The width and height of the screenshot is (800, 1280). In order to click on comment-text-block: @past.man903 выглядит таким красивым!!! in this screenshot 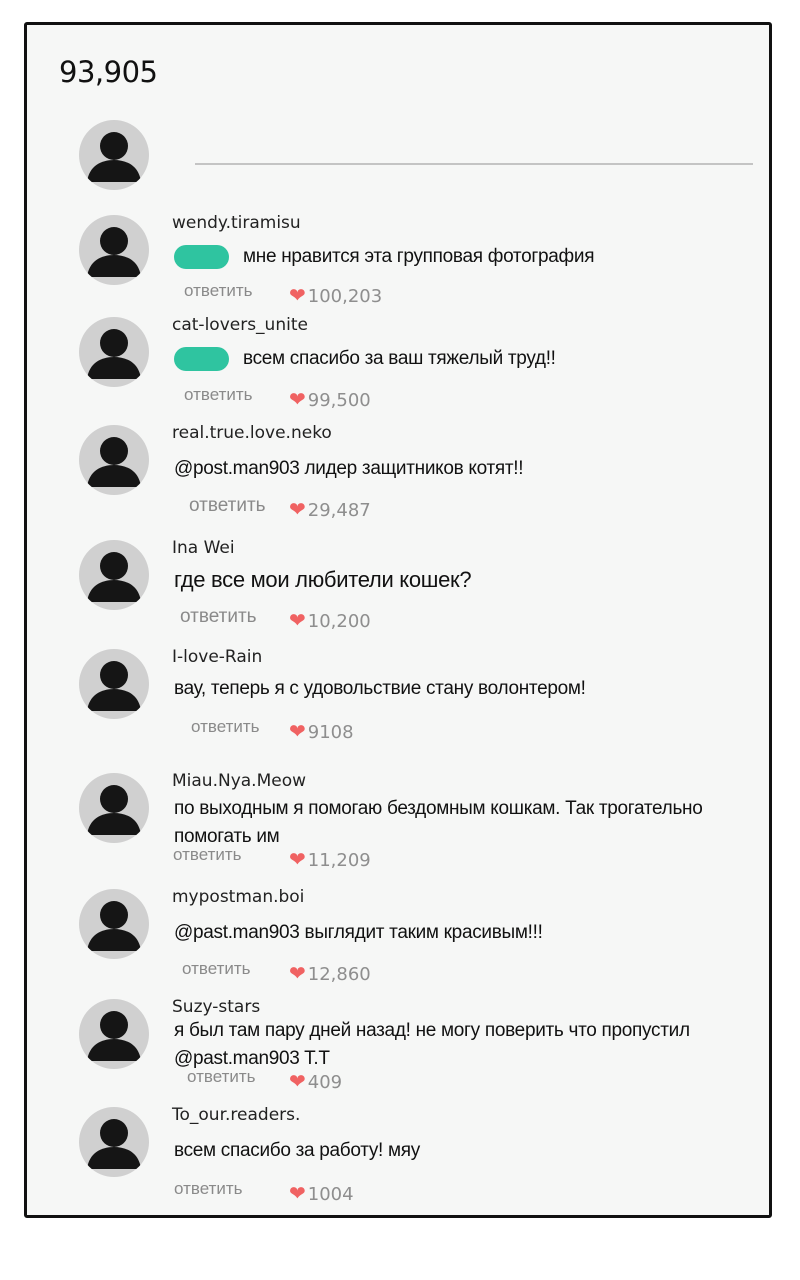, I will do `click(454, 933)`.